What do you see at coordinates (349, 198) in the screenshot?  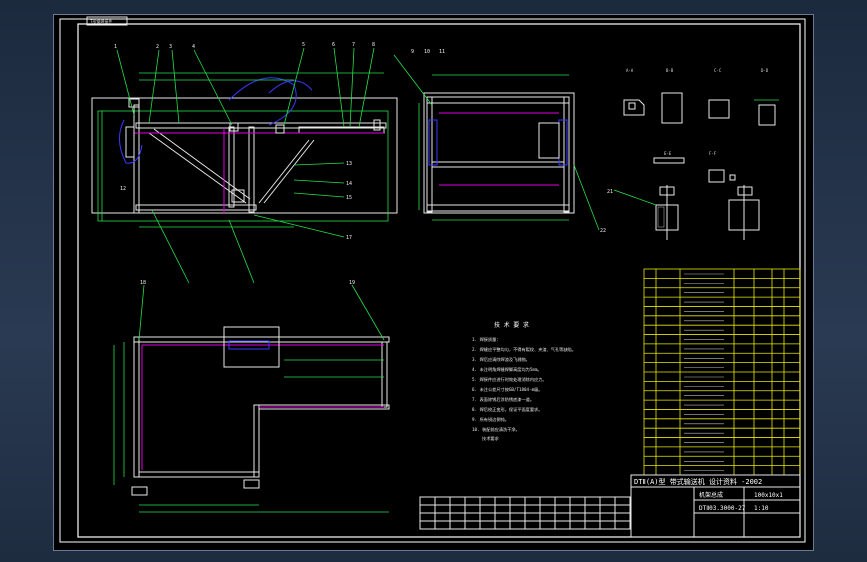 I see `svg-text: 15` at bounding box center [349, 198].